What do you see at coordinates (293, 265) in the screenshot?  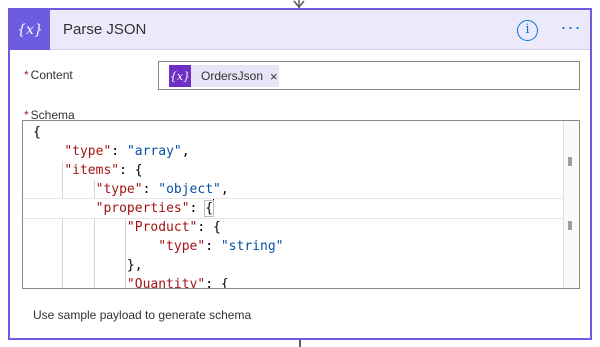 I see `code-line: },` at bounding box center [293, 265].